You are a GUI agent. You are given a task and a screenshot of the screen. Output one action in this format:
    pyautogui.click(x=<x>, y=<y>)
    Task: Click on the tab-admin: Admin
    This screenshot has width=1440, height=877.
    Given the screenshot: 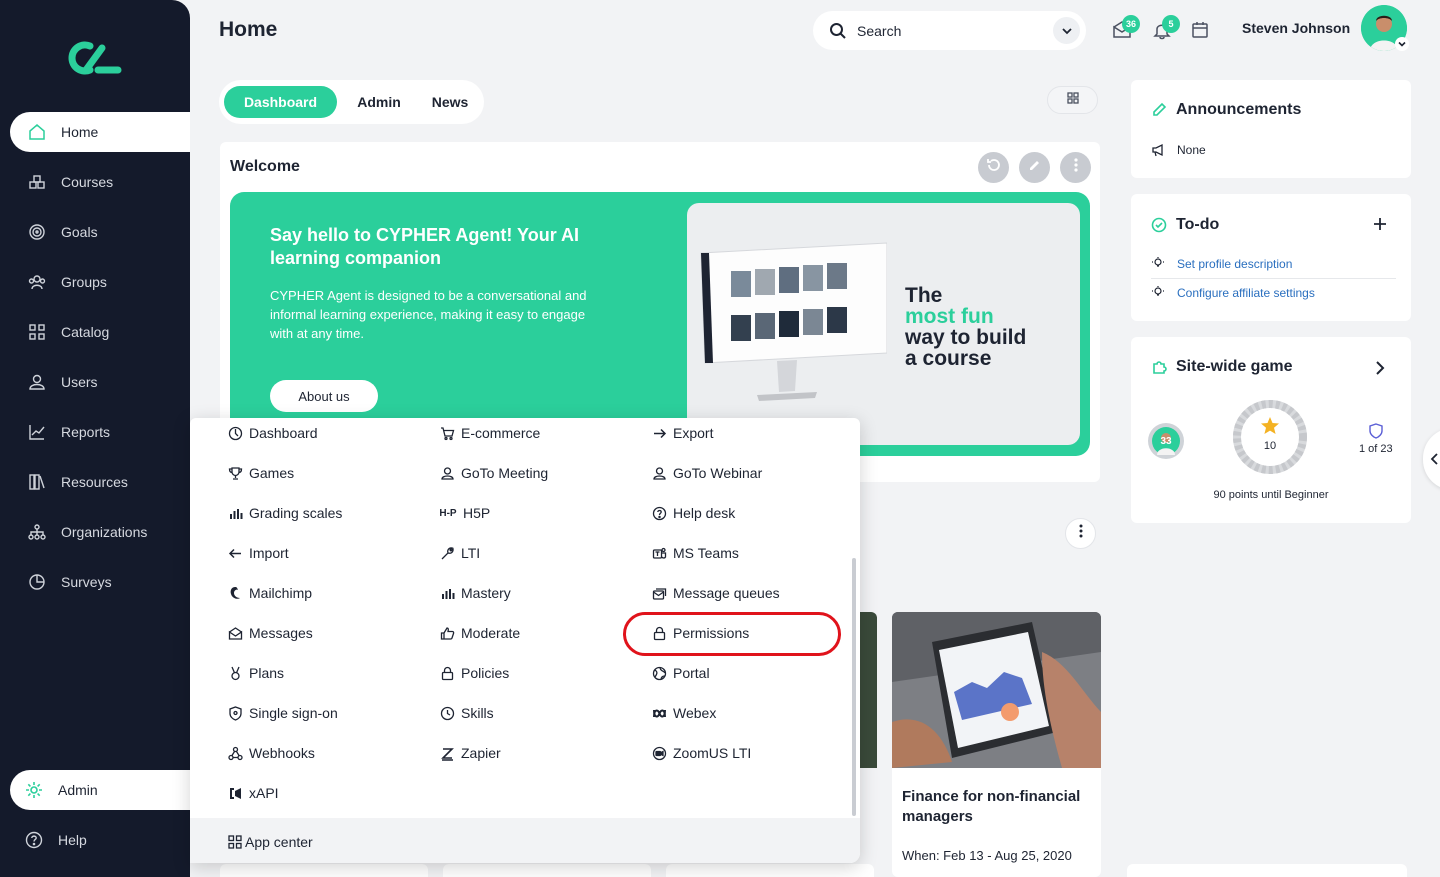 What is the action you would take?
    pyautogui.click(x=379, y=102)
    